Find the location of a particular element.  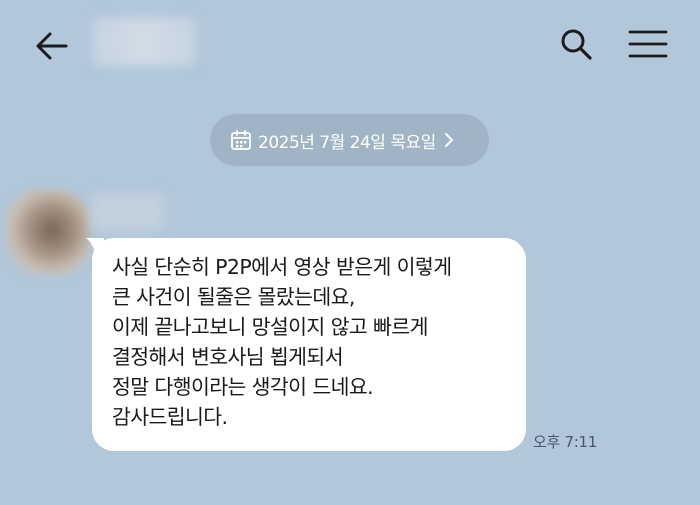

chevron-right-icon is located at coordinates (448, 140).